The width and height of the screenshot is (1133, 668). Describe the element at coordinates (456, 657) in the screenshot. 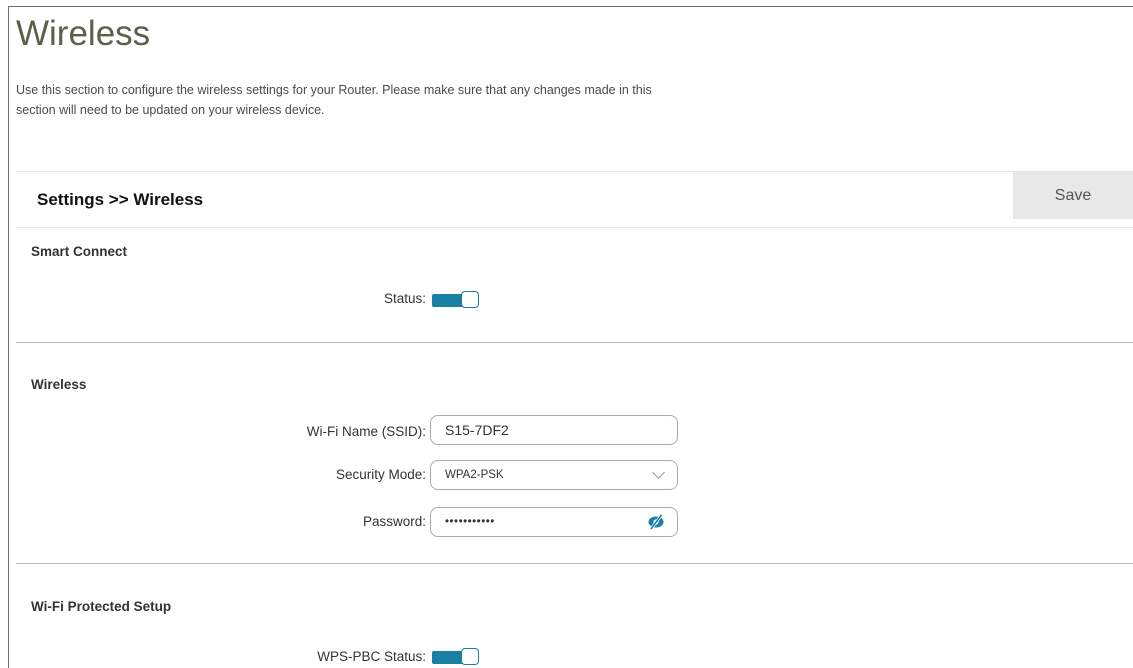

I see `wps-pbc-toggle` at that location.